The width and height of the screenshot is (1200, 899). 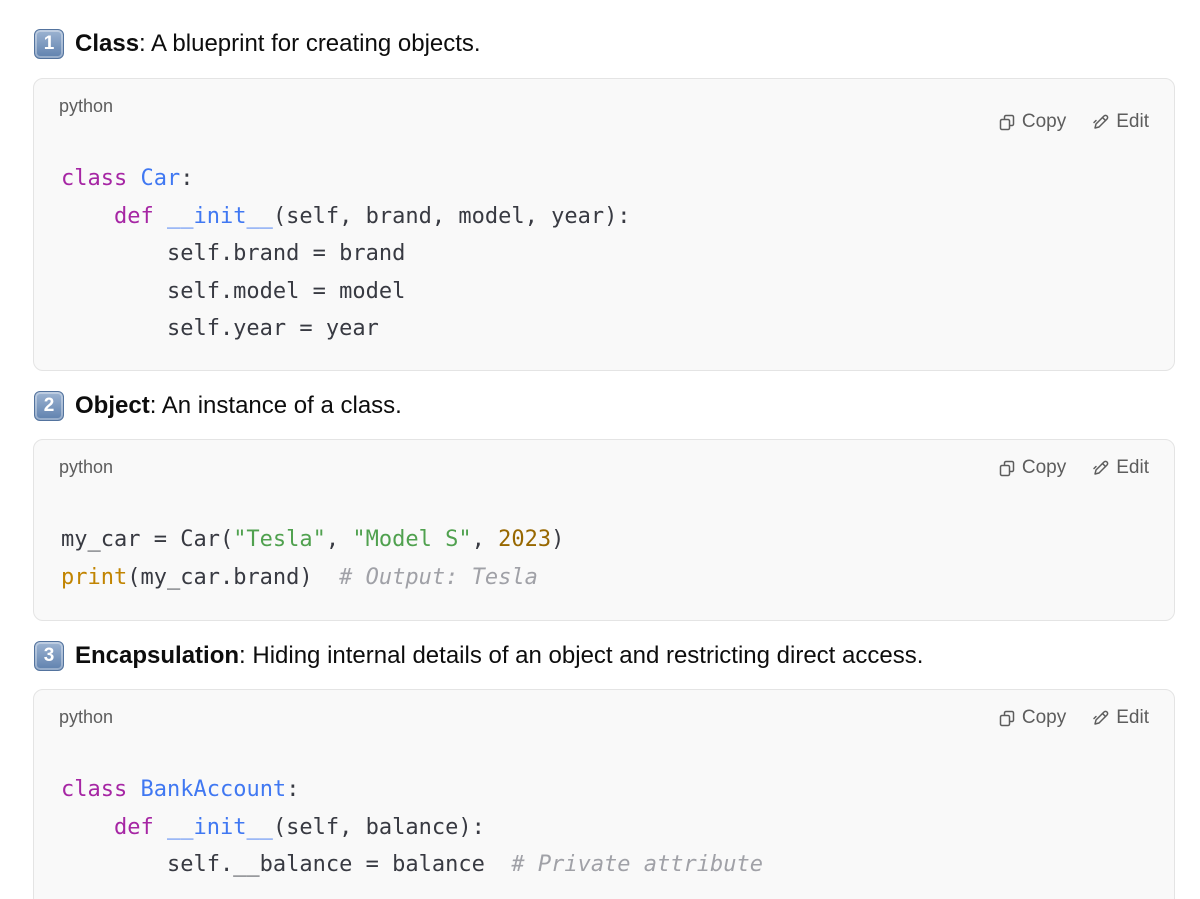 I want to click on code-line: def __init__(self, balance):, so click(x=412, y=828).